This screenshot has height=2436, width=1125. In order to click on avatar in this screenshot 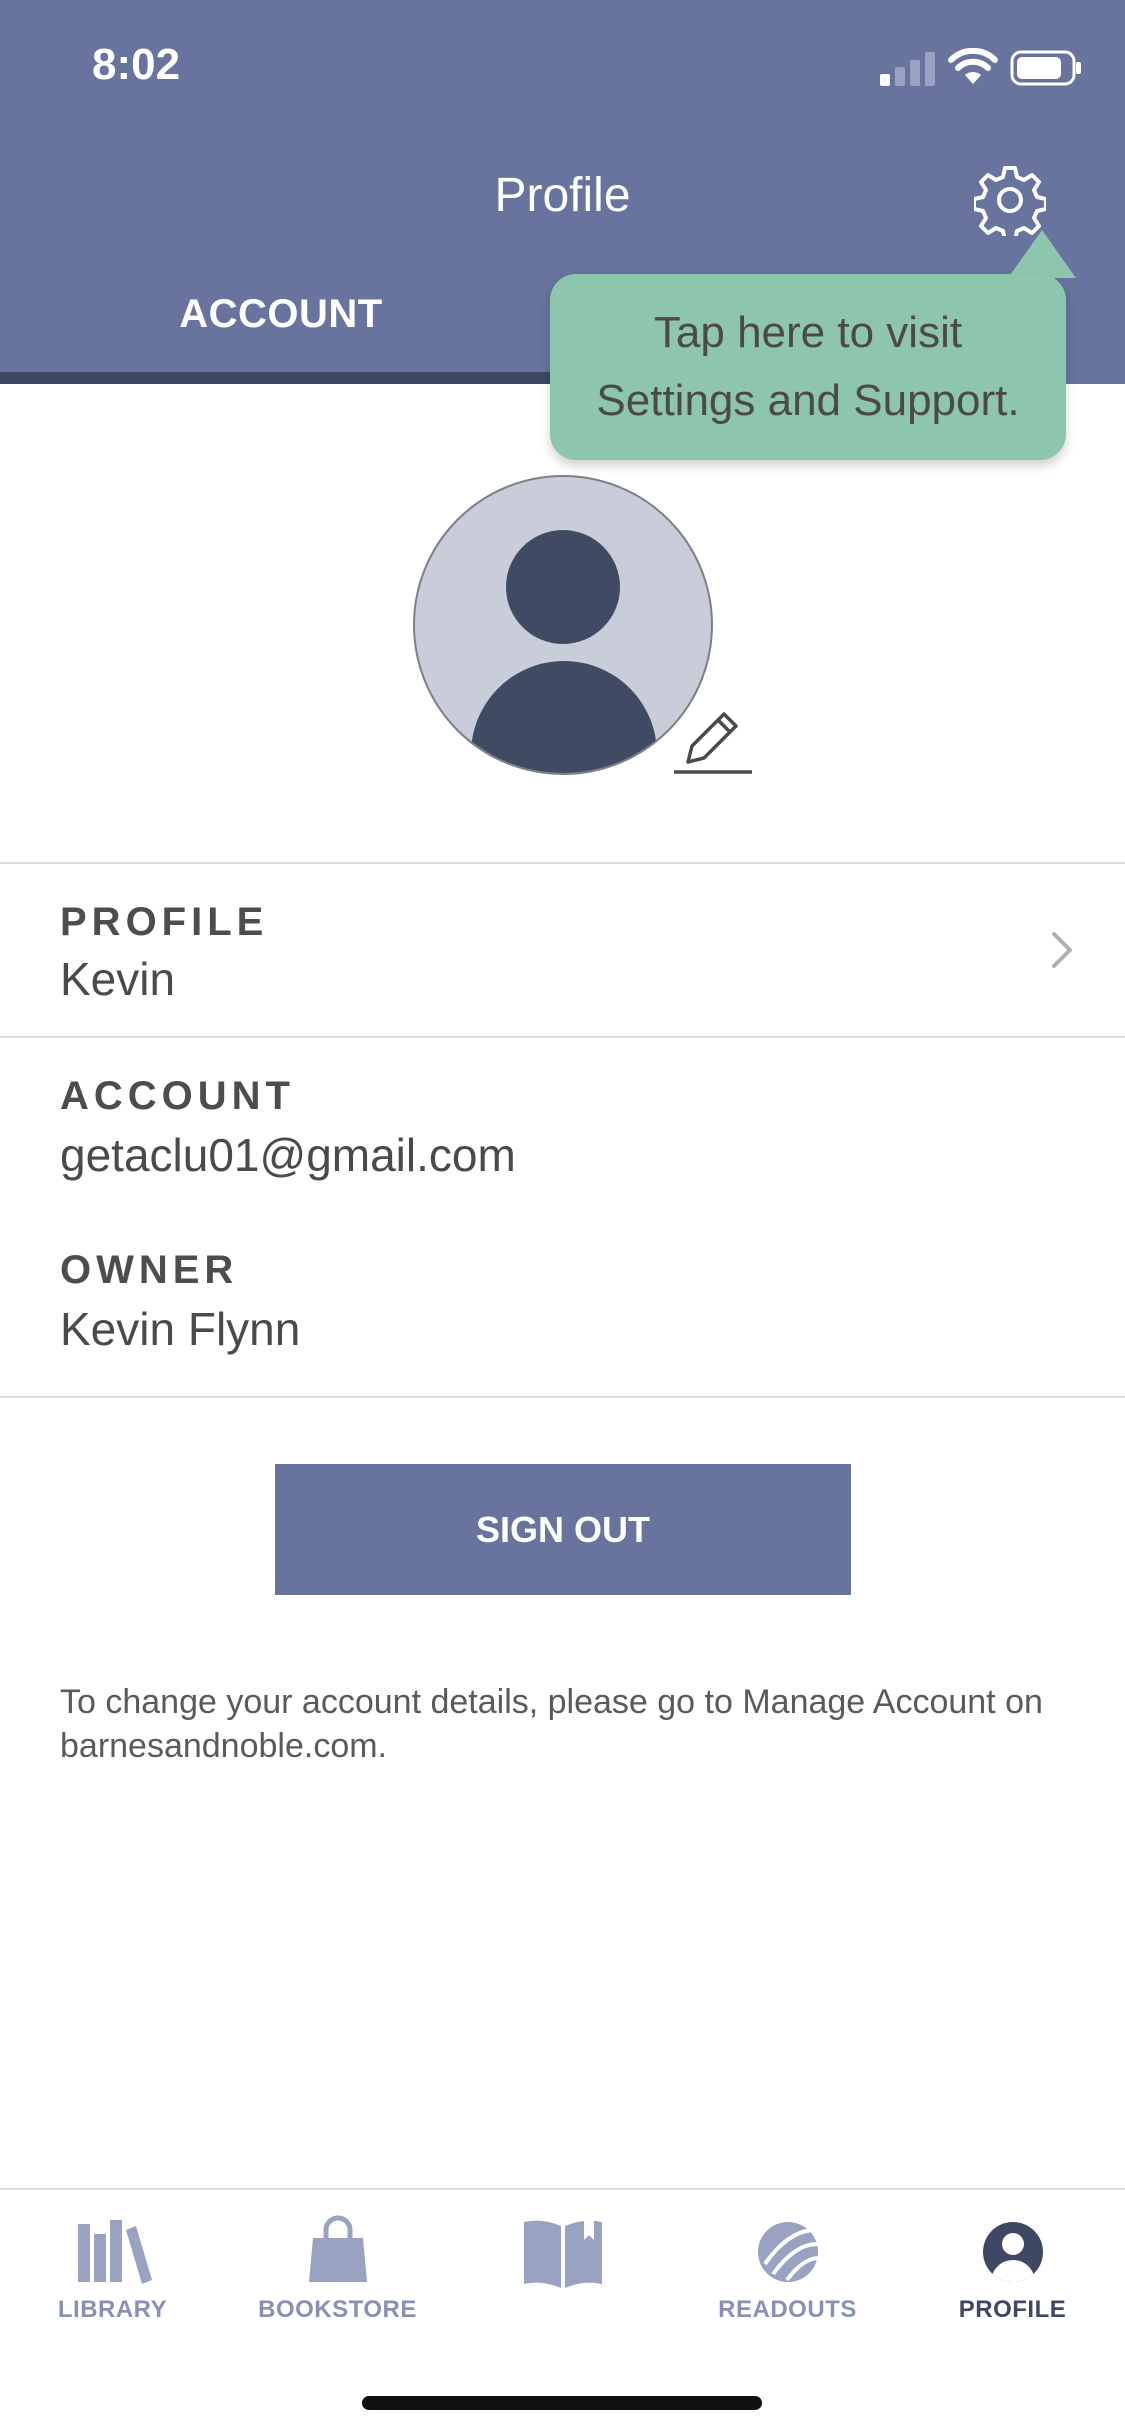, I will do `click(563, 625)`.